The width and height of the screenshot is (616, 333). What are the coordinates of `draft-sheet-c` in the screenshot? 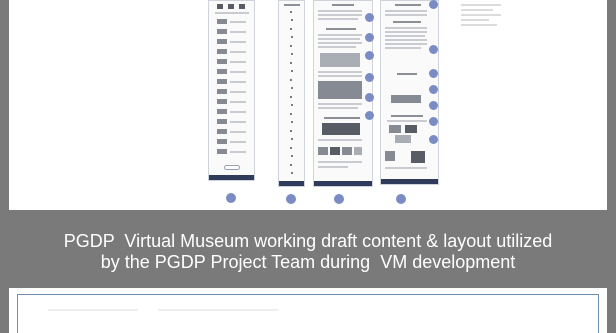 It's located at (343, 93).